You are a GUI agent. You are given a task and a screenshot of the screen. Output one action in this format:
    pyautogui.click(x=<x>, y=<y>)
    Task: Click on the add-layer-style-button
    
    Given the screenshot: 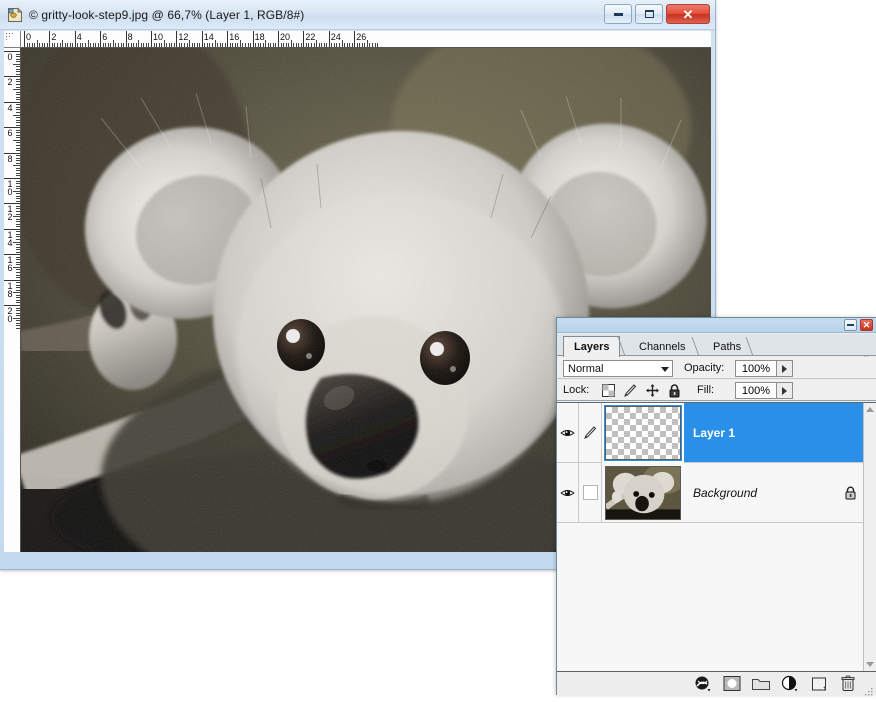 What is the action you would take?
    pyautogui.click(x=702, y=684)
    